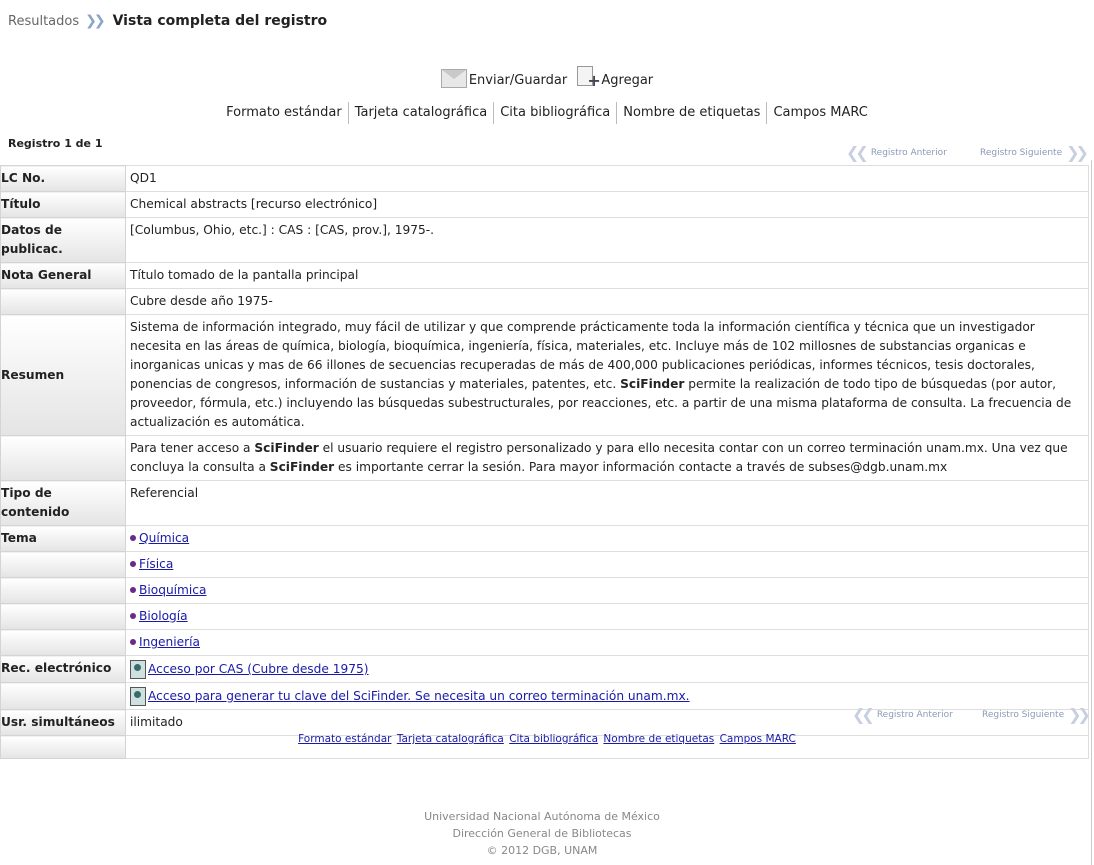  I want to click on table-row: Tema Química, so click(544, 538).